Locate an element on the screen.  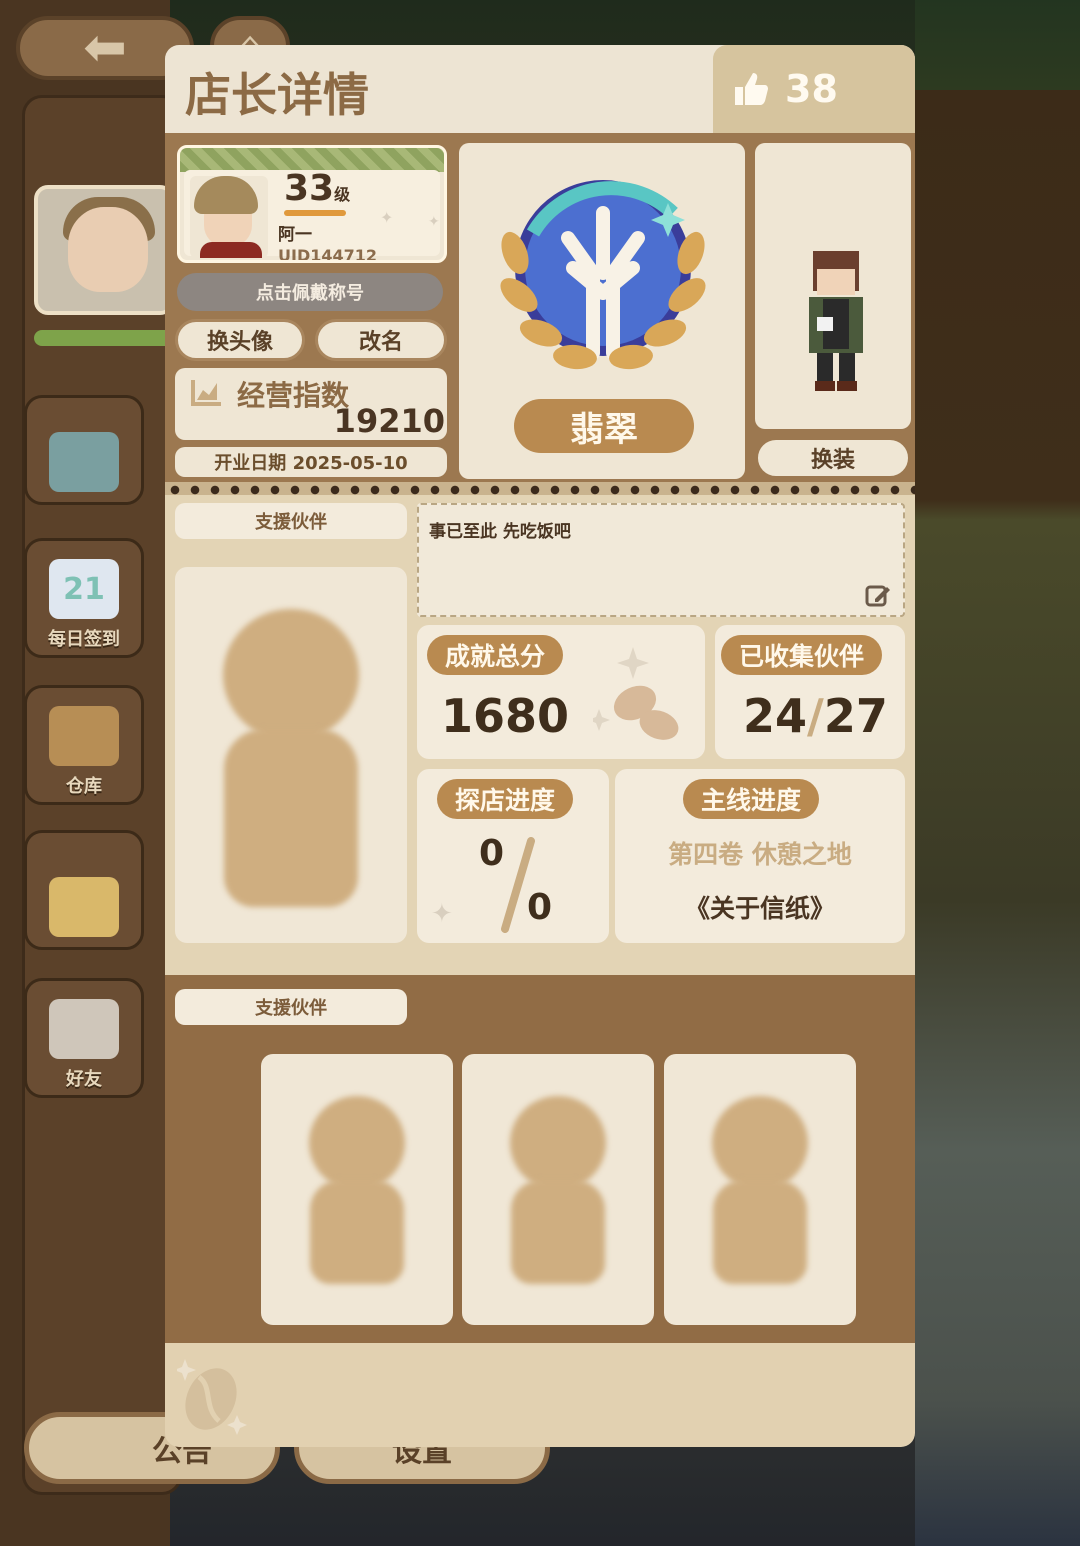
collected-partners-card: 已收集伙伴 24/27 is located at coordinates (810, 692).